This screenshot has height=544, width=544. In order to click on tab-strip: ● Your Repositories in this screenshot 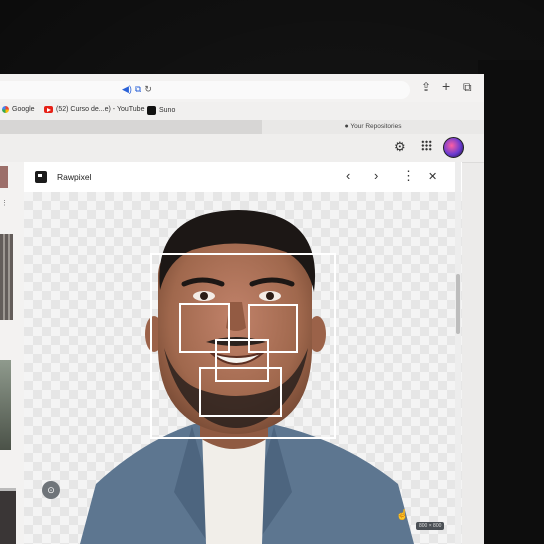, I will do `click(242, 127)`.